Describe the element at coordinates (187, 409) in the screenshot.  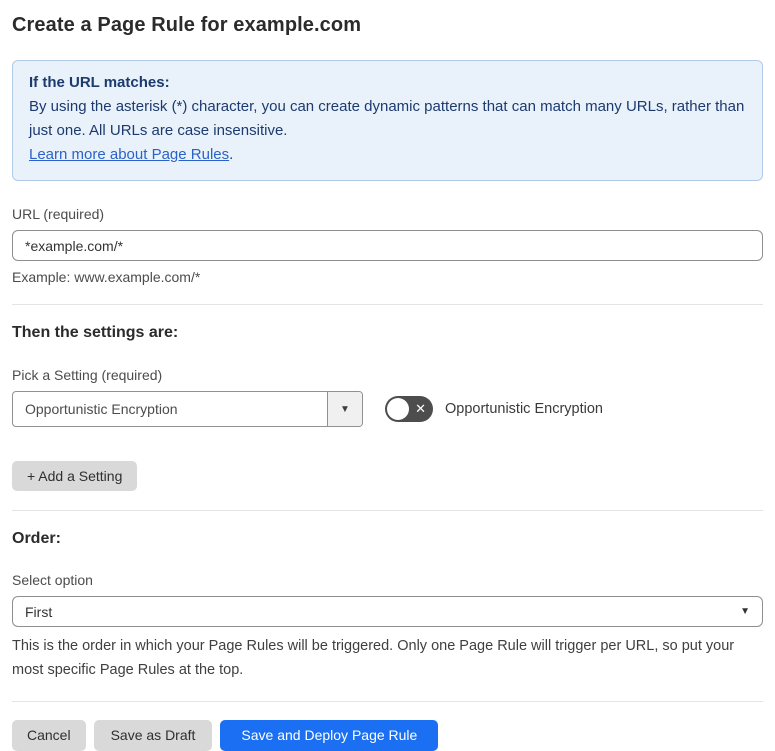
I see `setting-dropdown: Opportunistic Encryption ▼` at that location.